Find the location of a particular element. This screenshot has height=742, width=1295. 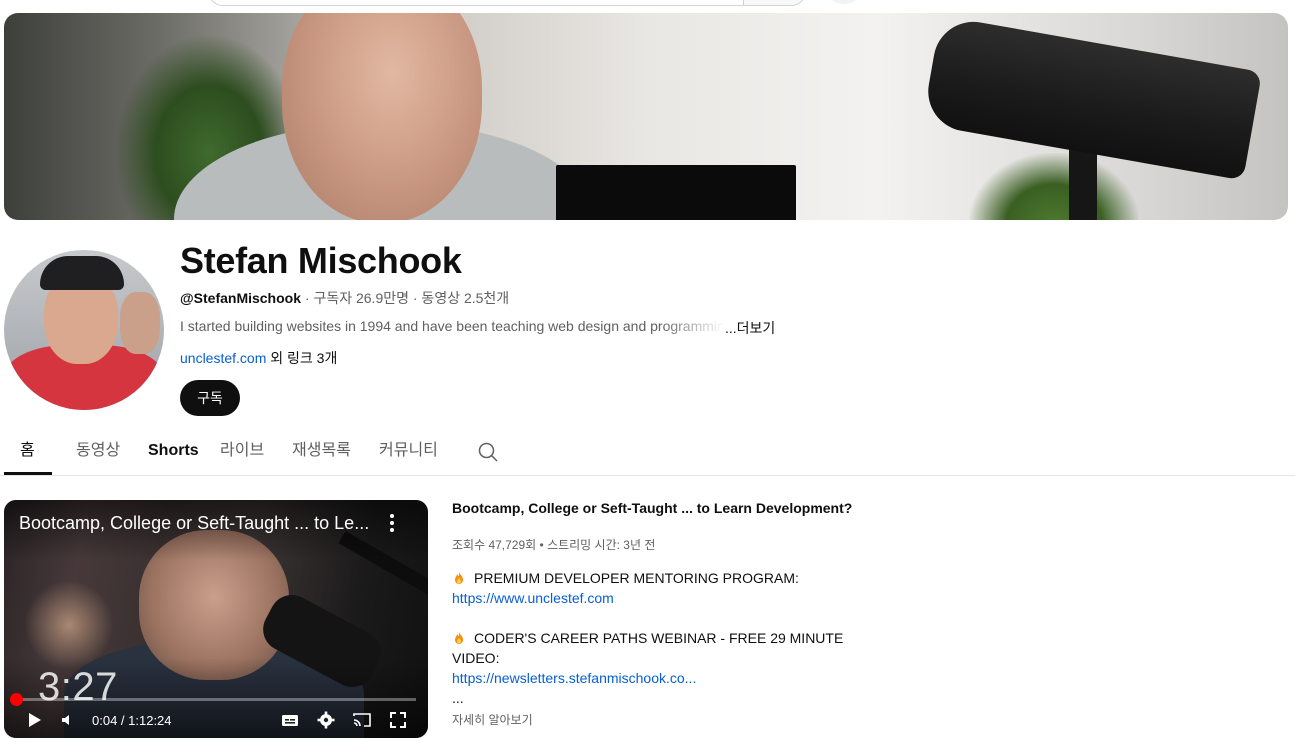

channel-links: unclestef.com 외 링크 3개 is located at coordinates (258, 358).